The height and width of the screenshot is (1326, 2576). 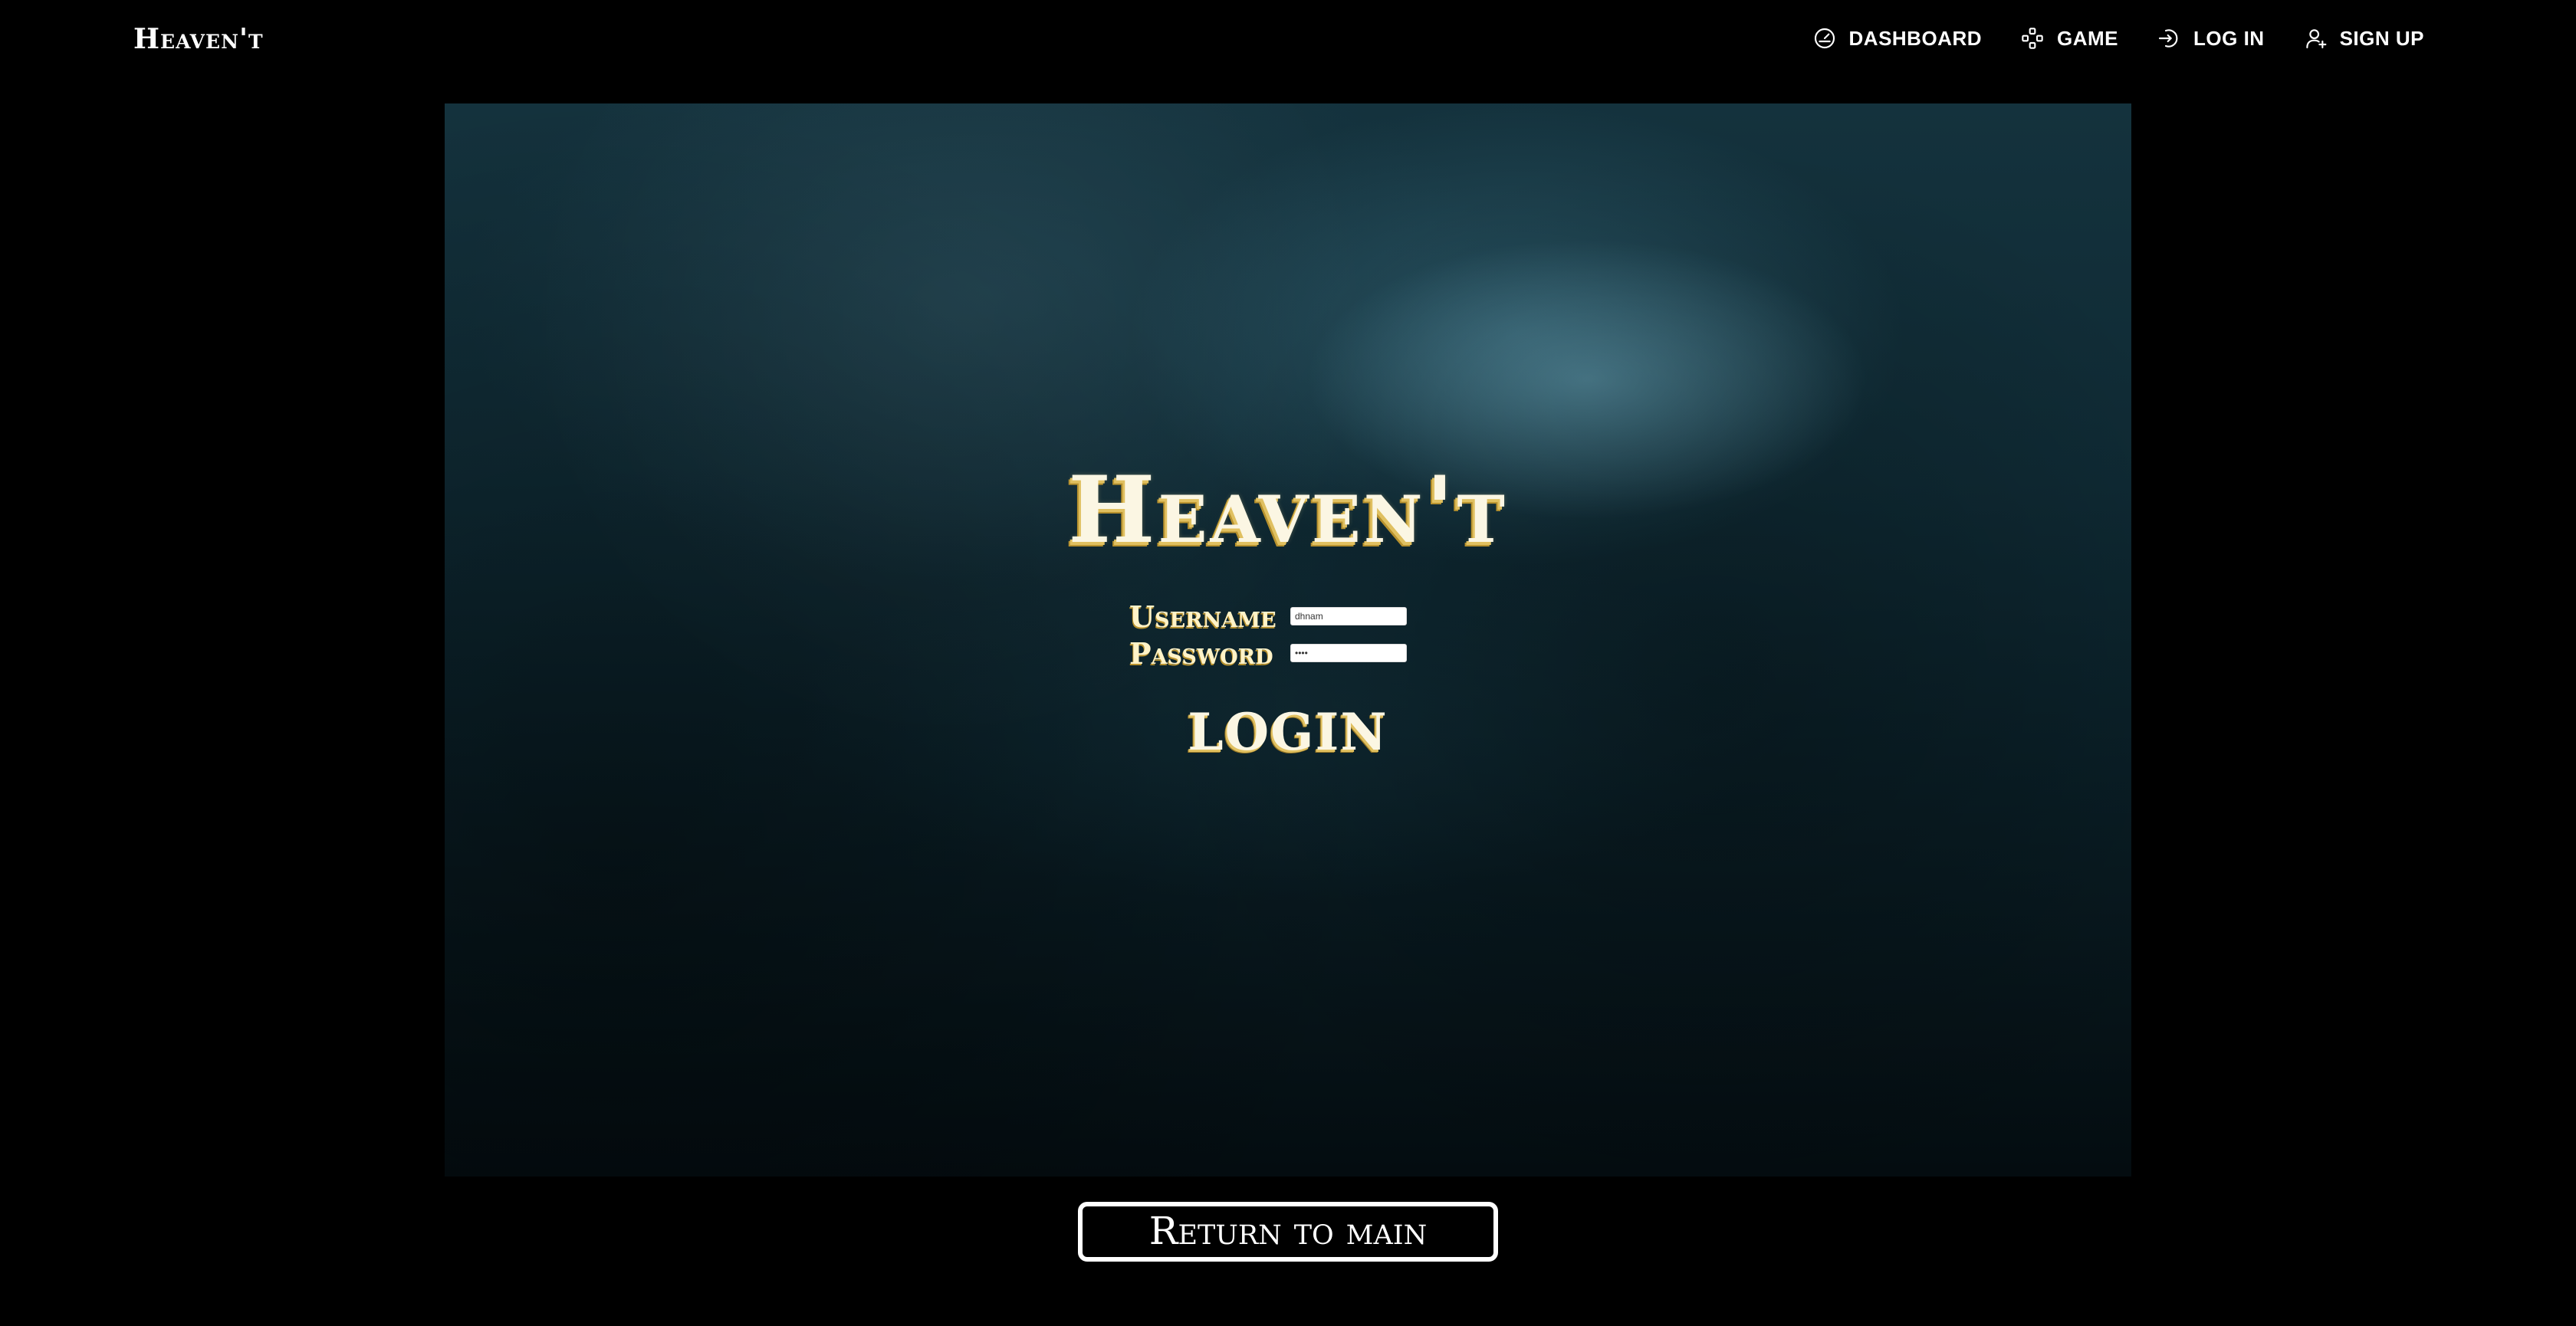 I want to click on nav-item-dashboard: DASHBOARD, so click(x=1898, y=39).